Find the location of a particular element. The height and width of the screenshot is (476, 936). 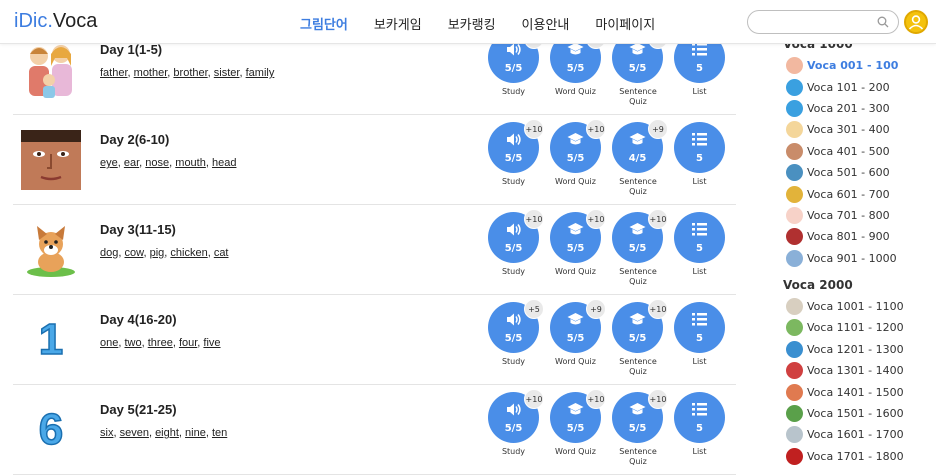

word-link: nine is located at coordinates (195, 433).